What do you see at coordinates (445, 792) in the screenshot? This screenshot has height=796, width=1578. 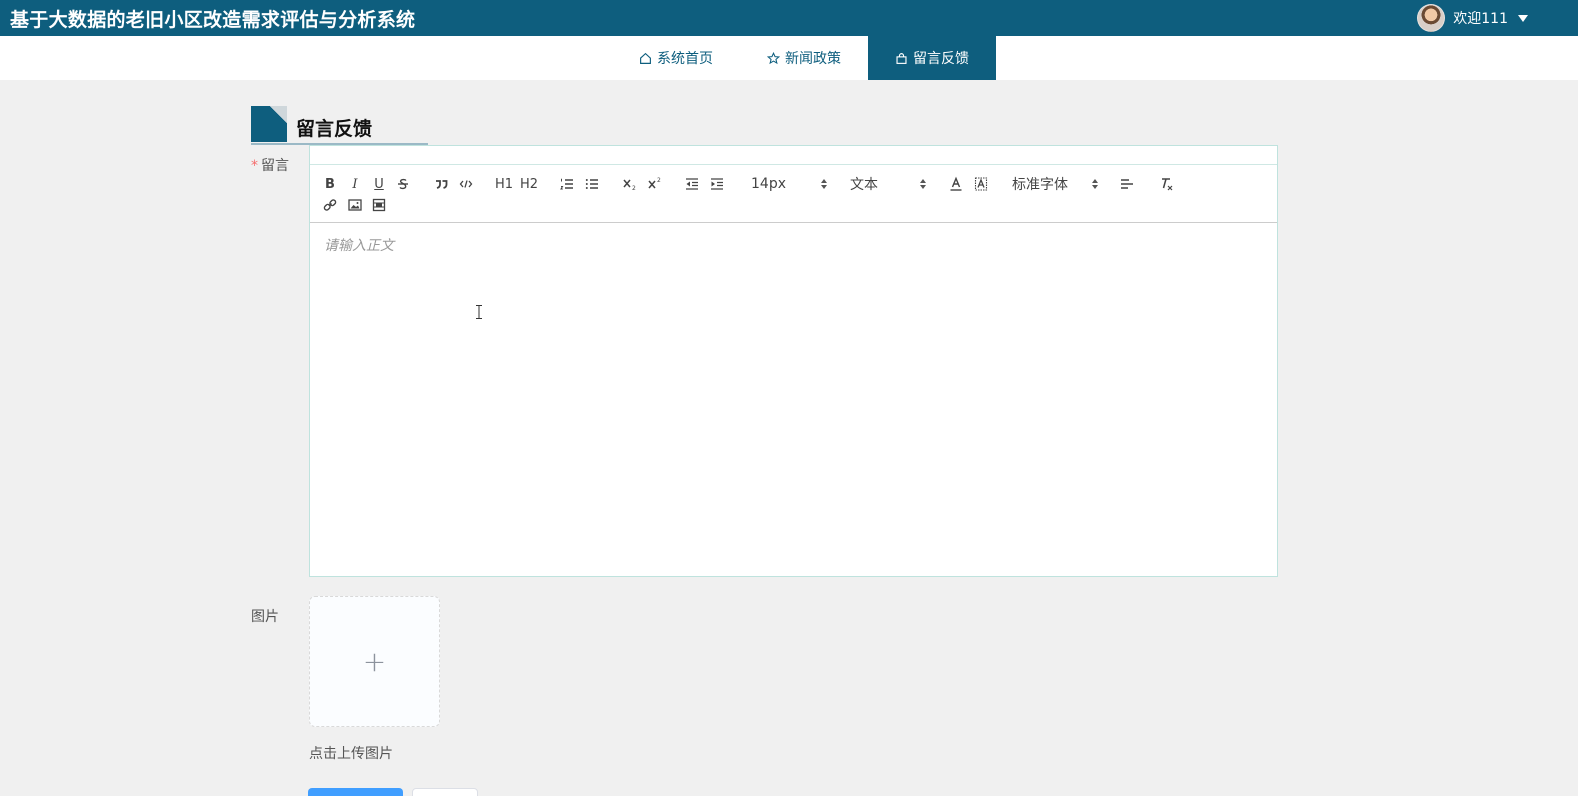 I see `reset-button` at bounding box center [445, 792].